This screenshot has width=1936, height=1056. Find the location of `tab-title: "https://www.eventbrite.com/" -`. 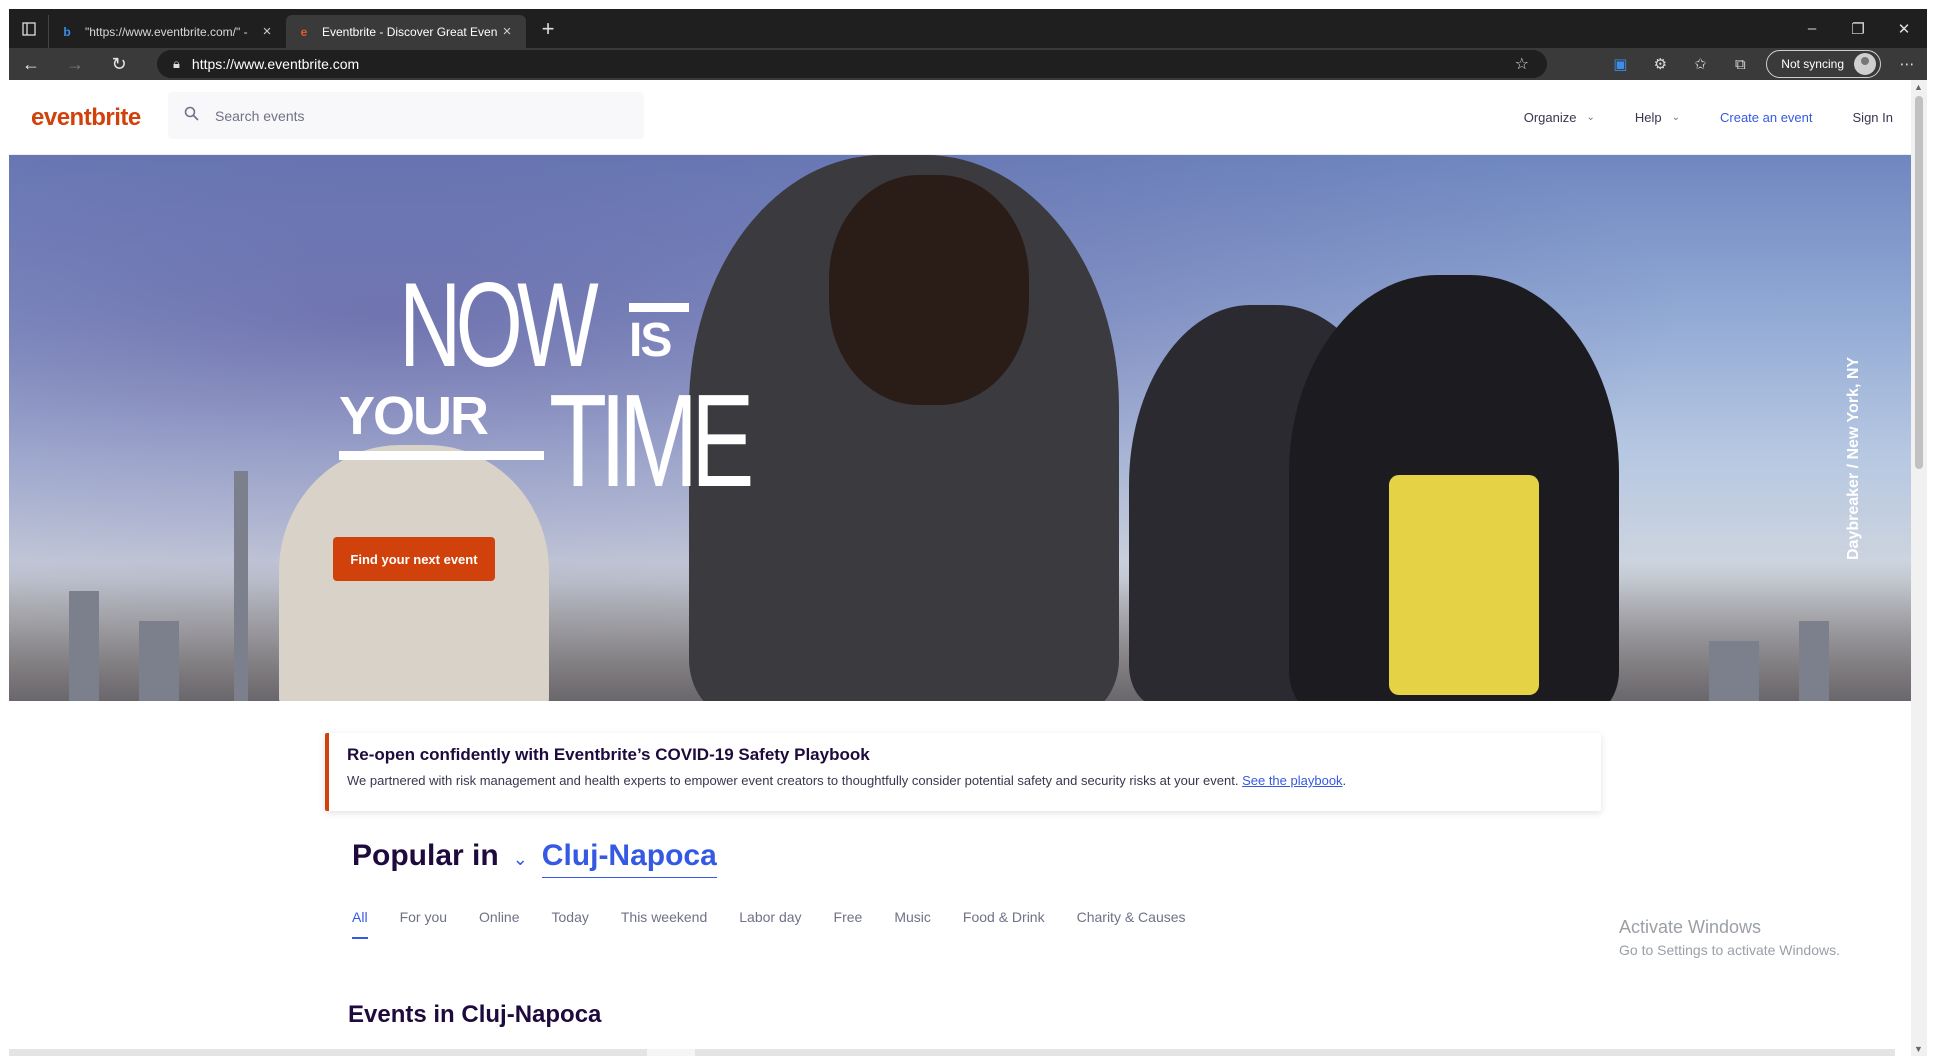

tab-title: "https://www.eventbrite.com/" - is located at coordinates (166, 31).